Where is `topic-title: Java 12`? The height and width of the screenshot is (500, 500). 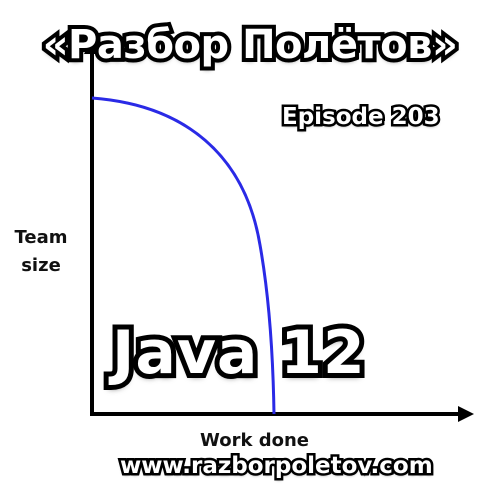 topic-title: Java 12 is located at coordinates (238, 353).